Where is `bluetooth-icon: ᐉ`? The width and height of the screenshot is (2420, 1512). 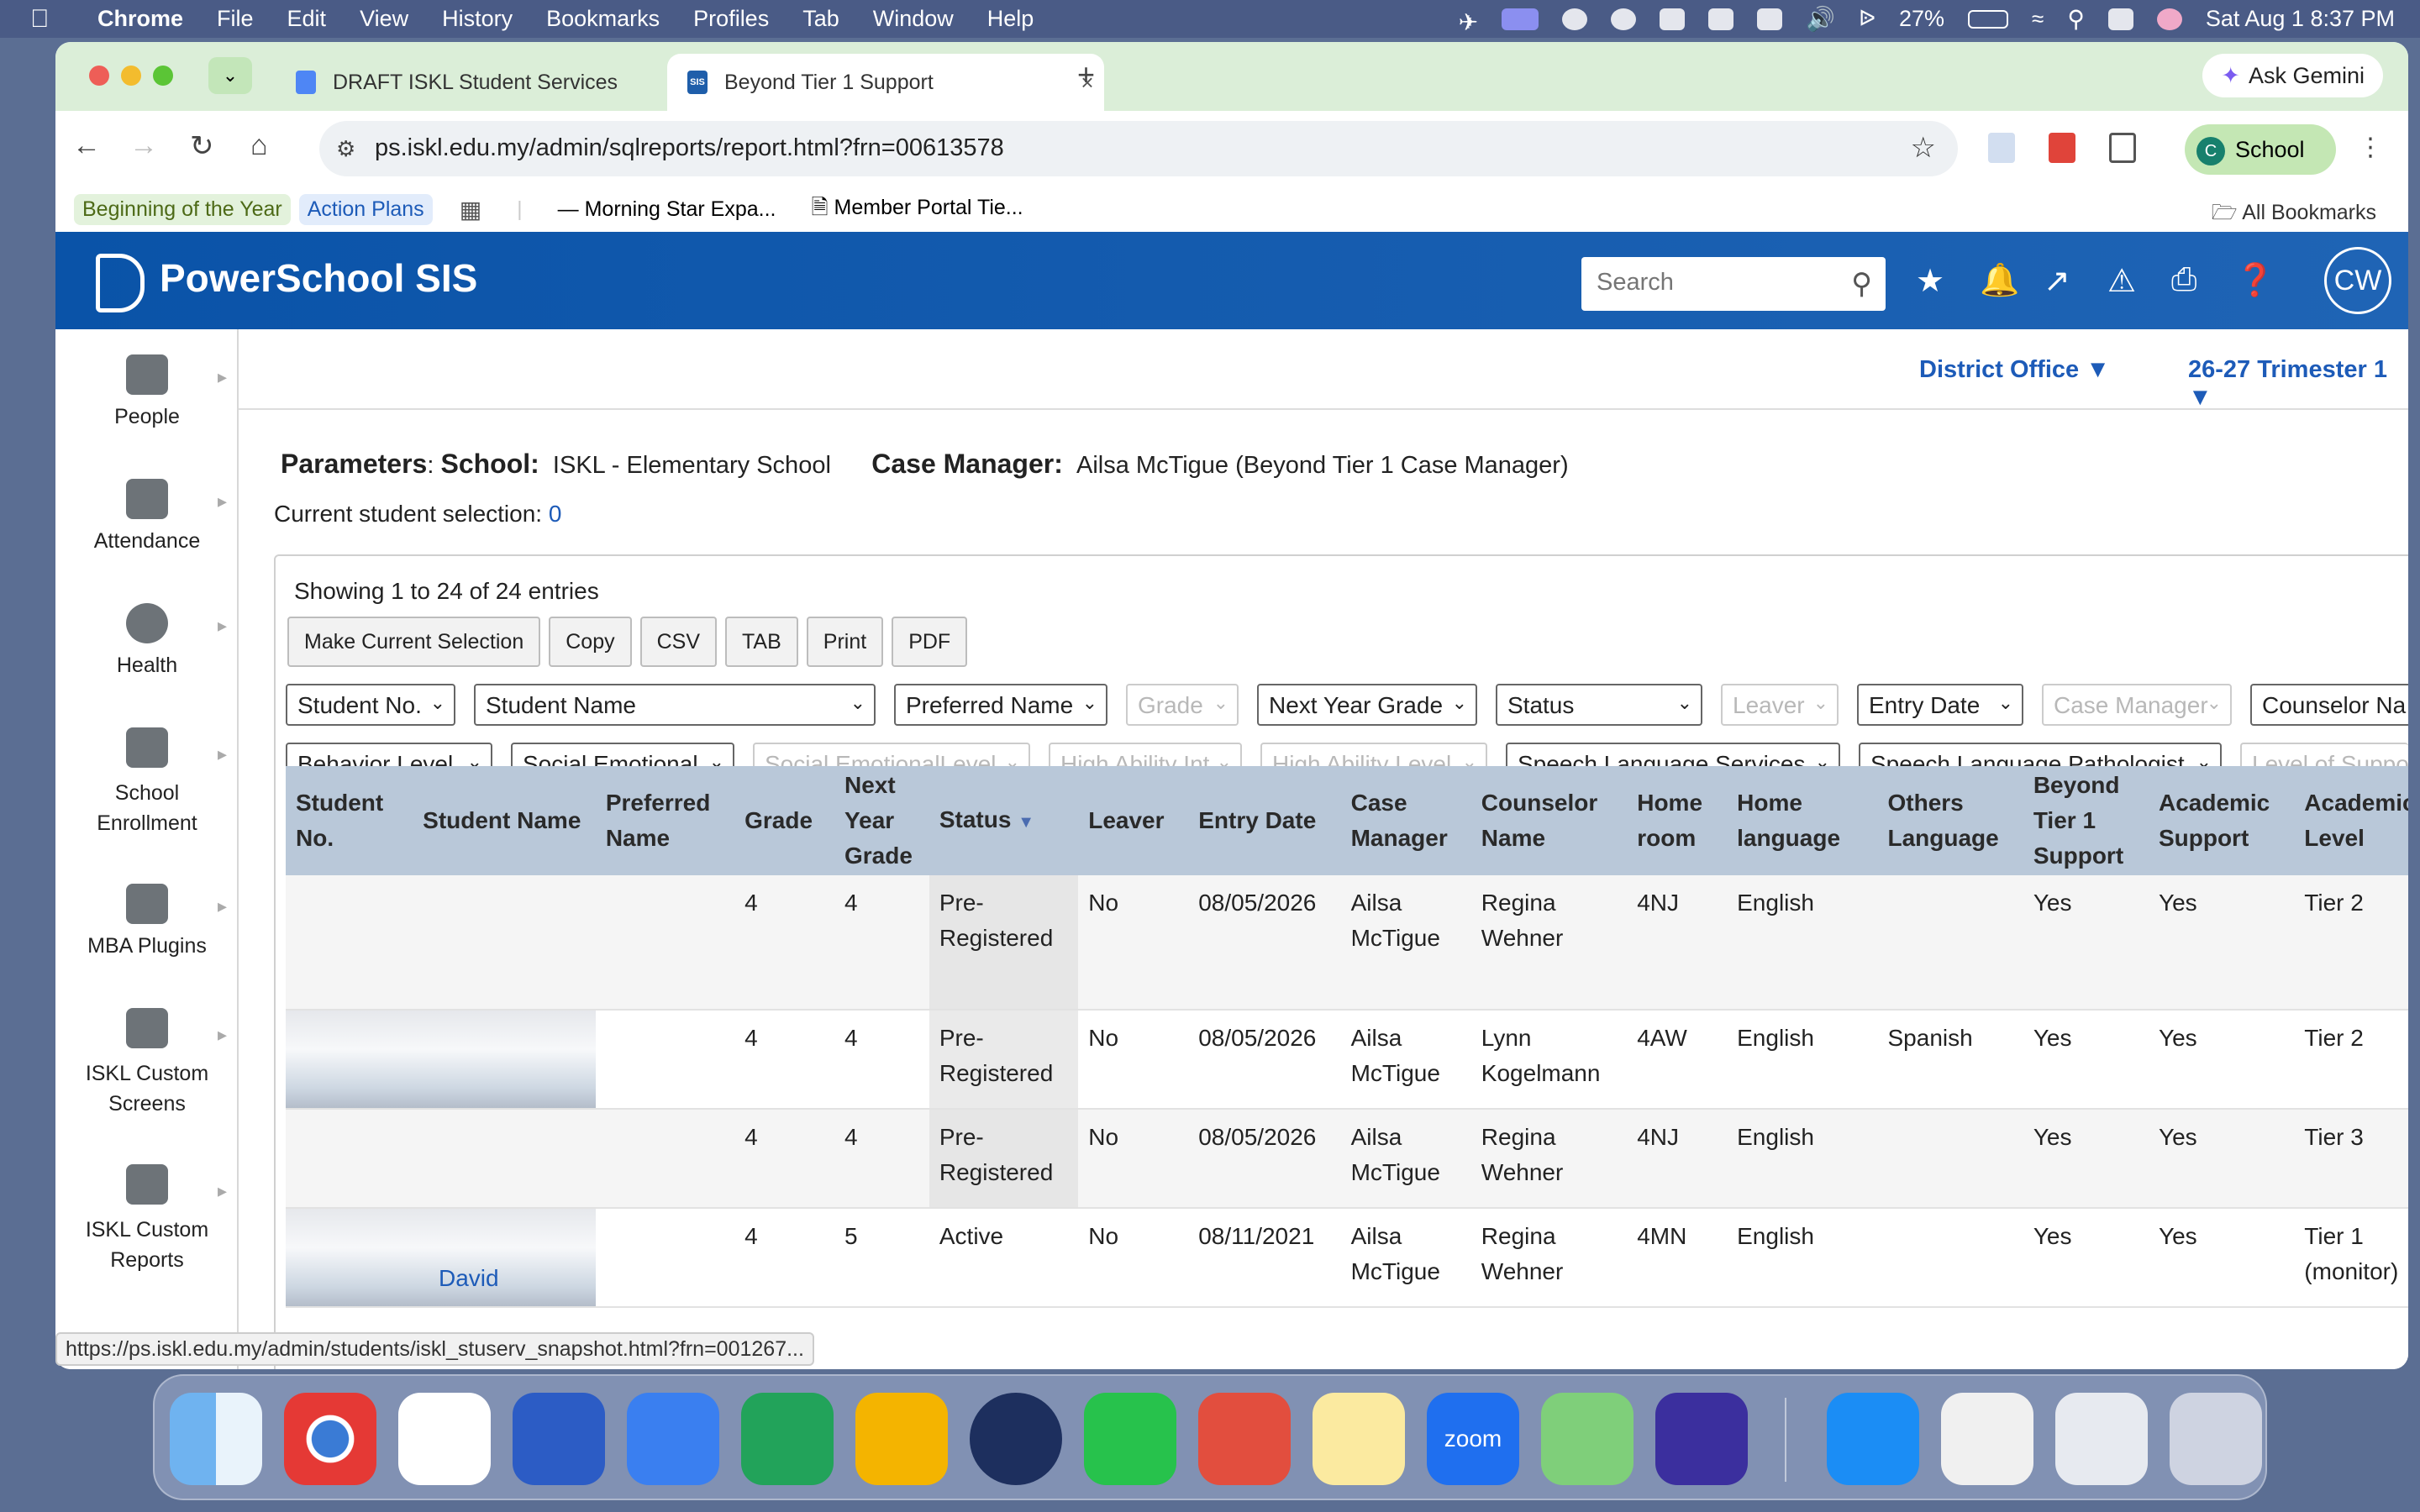 bluetooth-icon: ᐉ is located at coordinates (1867, 19).